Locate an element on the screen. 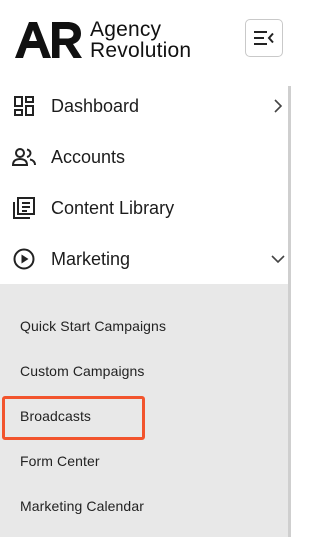  play-circle-icon is located at coordinates (24, 259).